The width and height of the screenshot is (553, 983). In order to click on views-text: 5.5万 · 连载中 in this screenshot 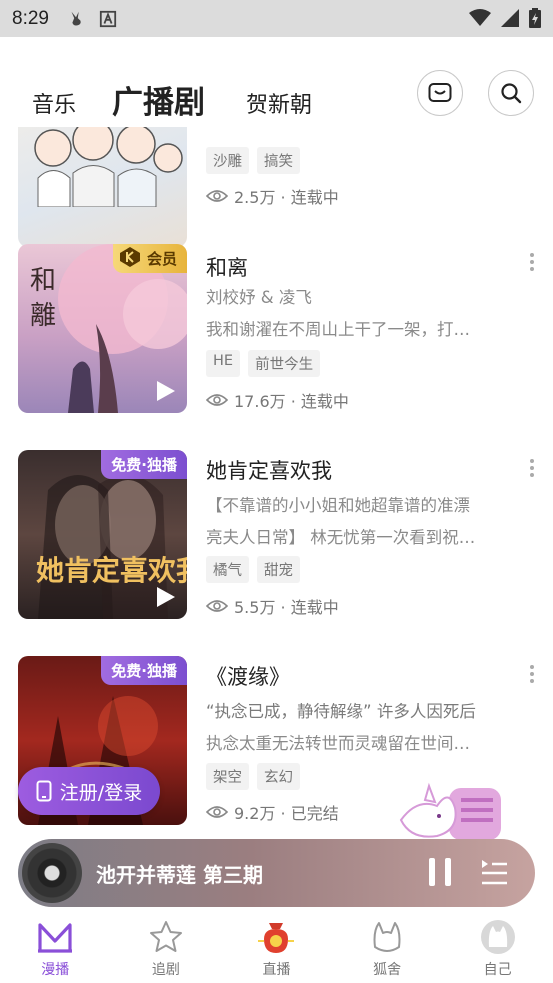, I will do `click(286, 607)`.